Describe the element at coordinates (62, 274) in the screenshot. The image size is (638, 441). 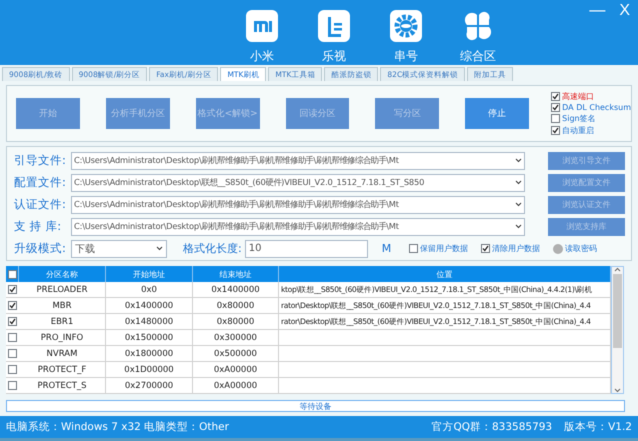
I see `column-header: 分区名称` at that location.